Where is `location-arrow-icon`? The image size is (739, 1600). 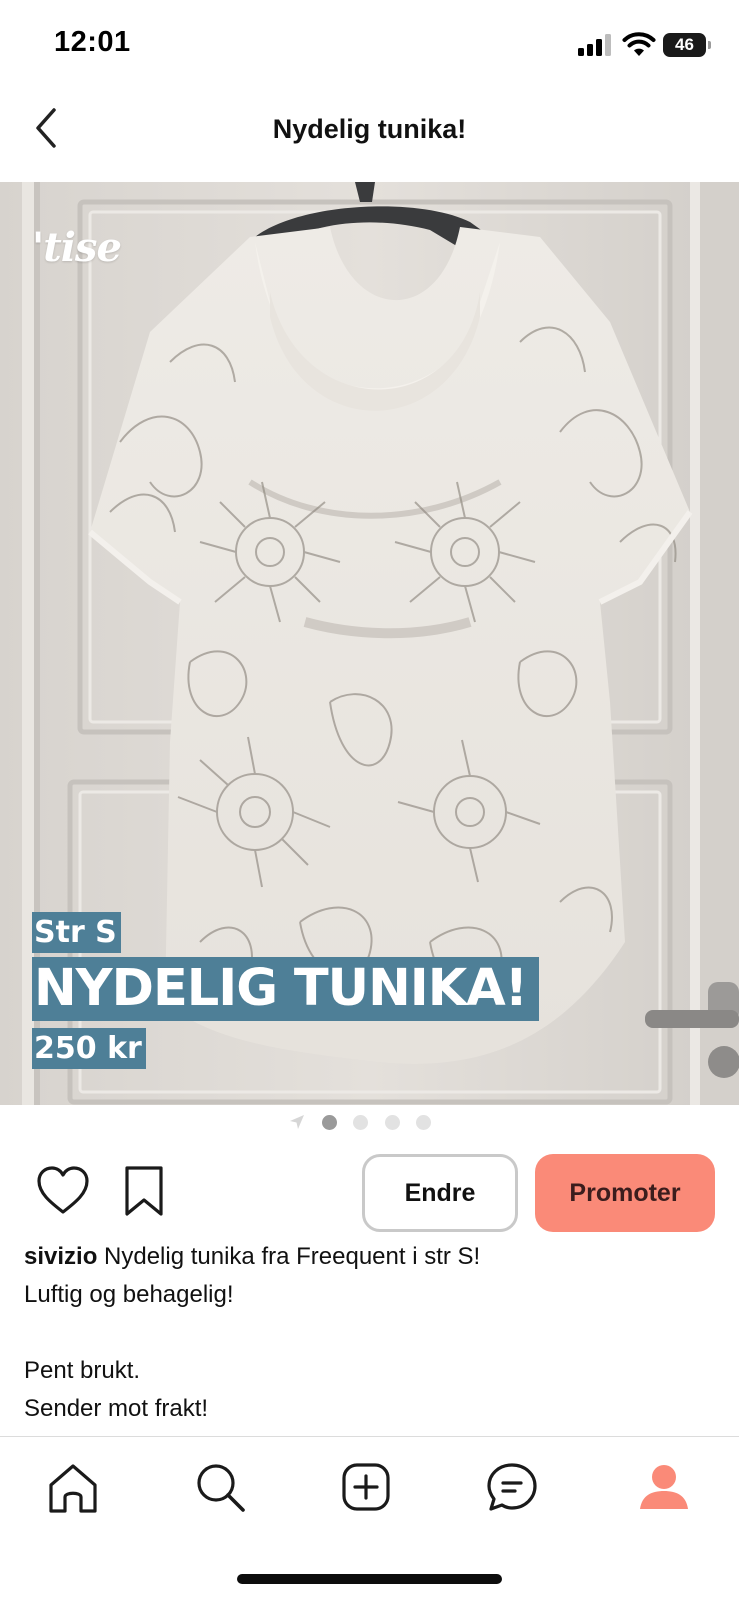 location-arrow-icon is located at coordinates (297, 1122).